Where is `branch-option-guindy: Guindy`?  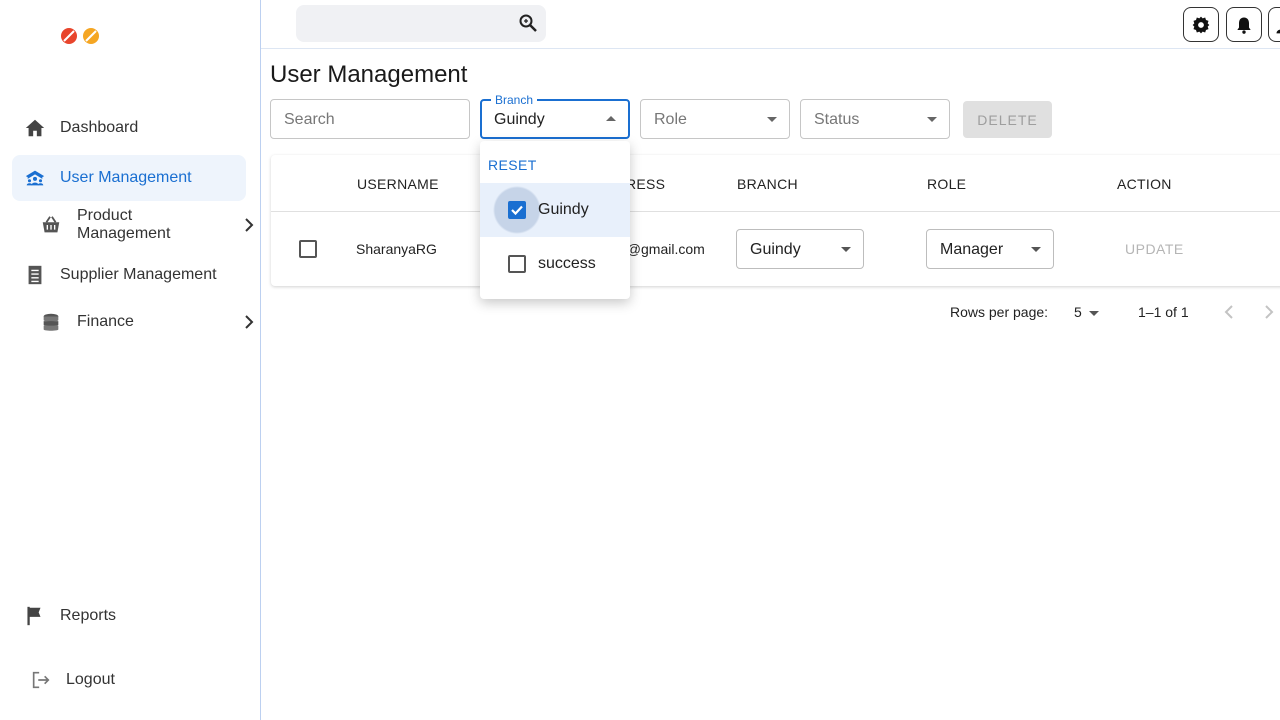
branch-option-guindy: Guindy is located at coordinates (555, 210).